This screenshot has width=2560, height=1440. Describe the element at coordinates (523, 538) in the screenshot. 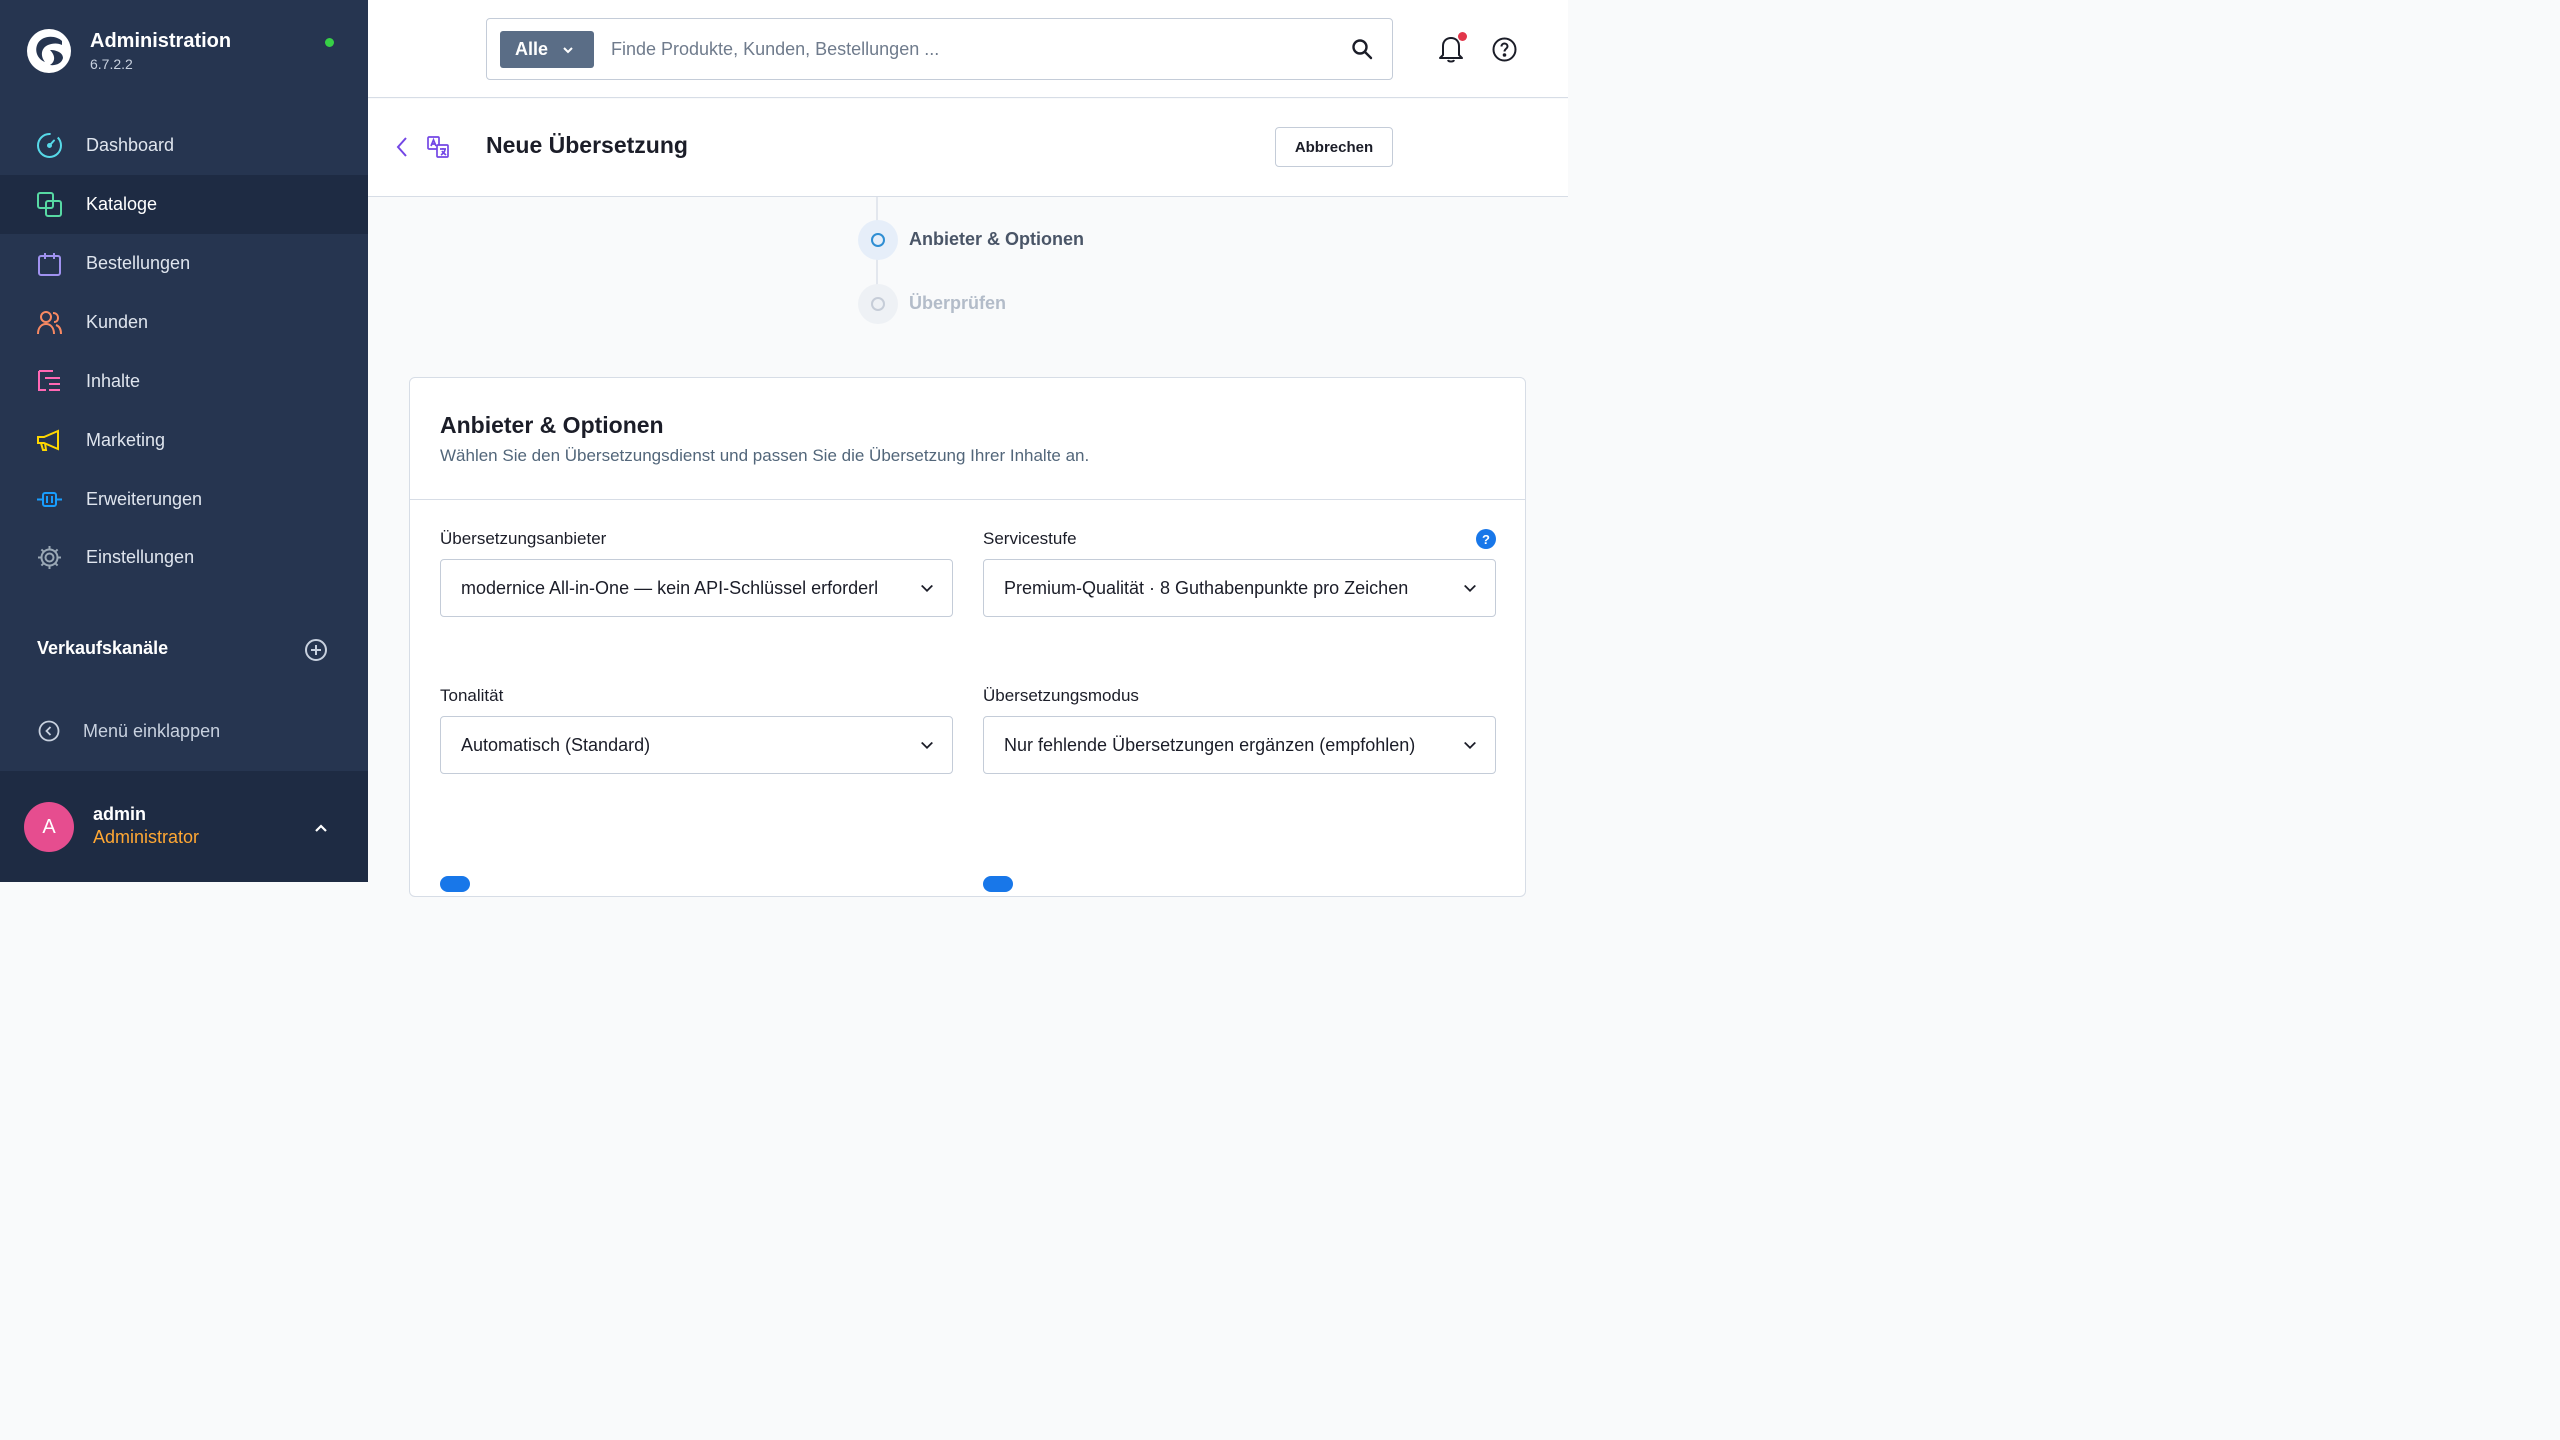

I see `provider-label: Übersetzungsanbieter` at that location.